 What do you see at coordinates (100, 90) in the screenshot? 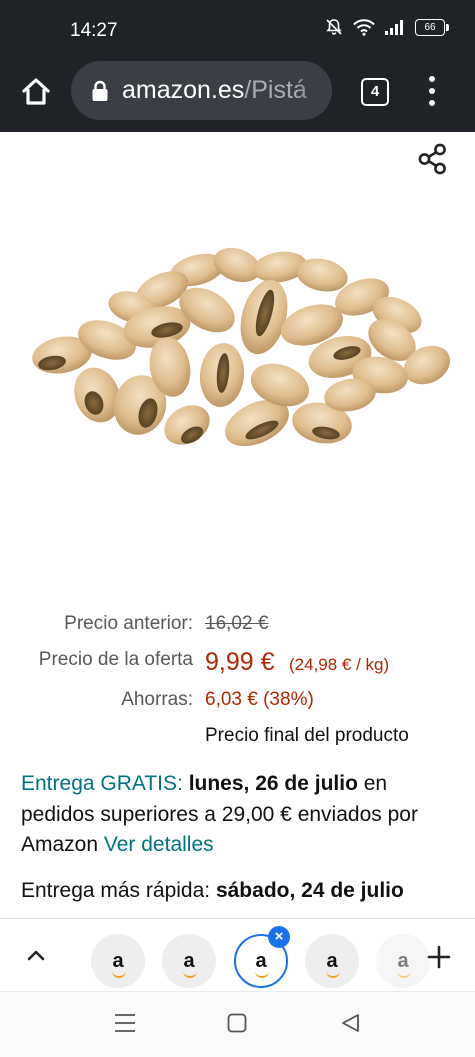
I see `lock-icon` at bounding box center [100, 90].